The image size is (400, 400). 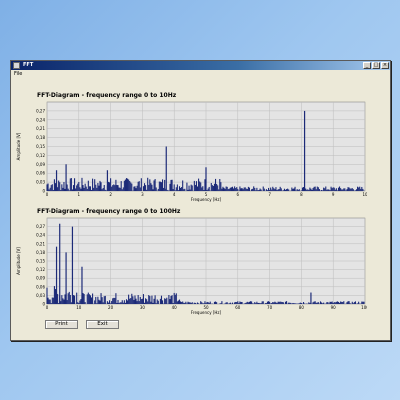 I want to click on exit-button: Exit, so click(x=102, y=324).